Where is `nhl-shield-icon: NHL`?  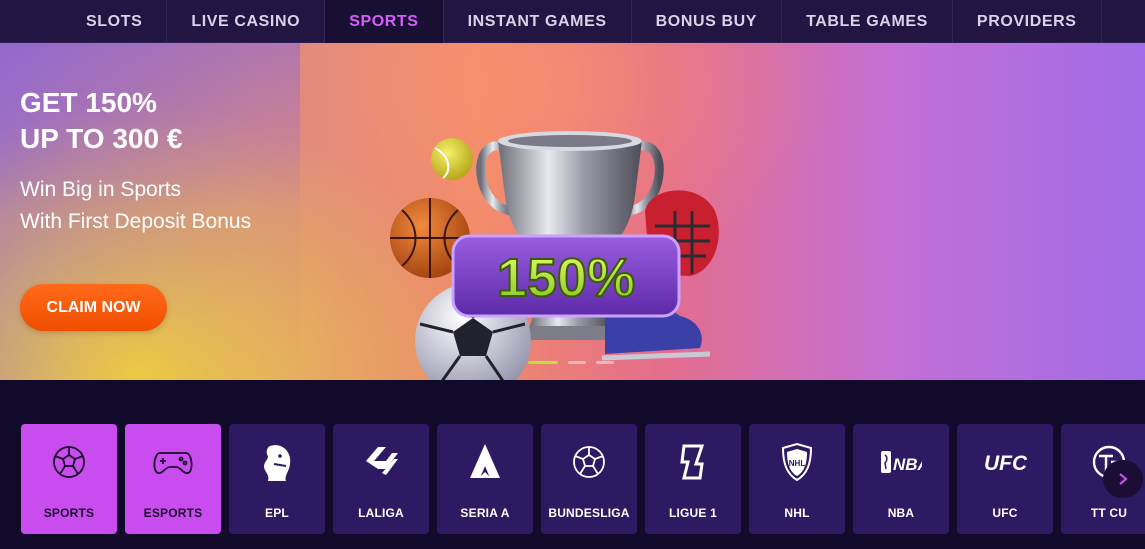
nhl-shield-icon: NHL is located at coordinates (797, 462).